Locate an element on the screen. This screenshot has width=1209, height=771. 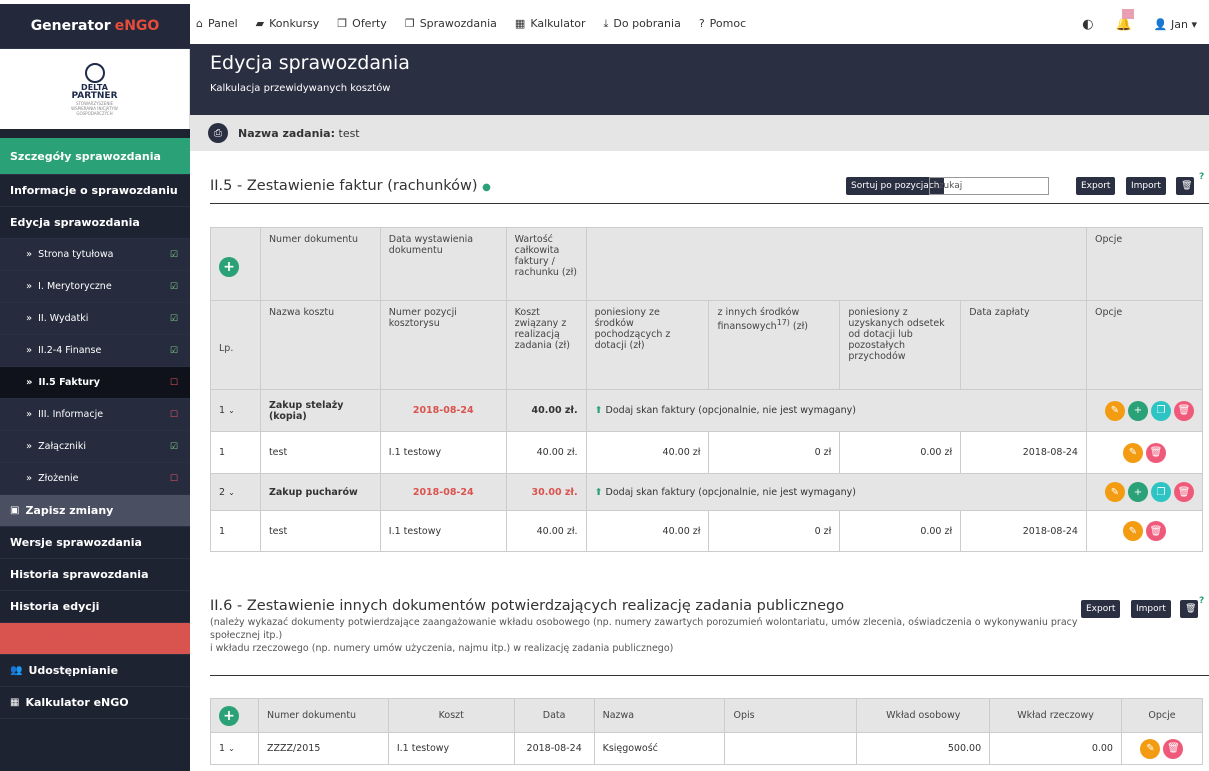
sidebar-item-sharing: 👥 Udostępnianie is located at coordinates (95, 671).